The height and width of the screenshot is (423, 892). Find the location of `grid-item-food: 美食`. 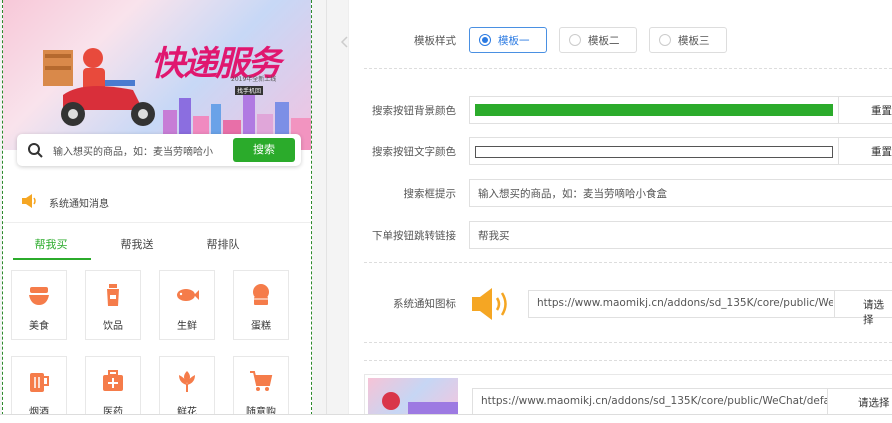

grid-item-food: 美食 is located at coordinates (39, 305).